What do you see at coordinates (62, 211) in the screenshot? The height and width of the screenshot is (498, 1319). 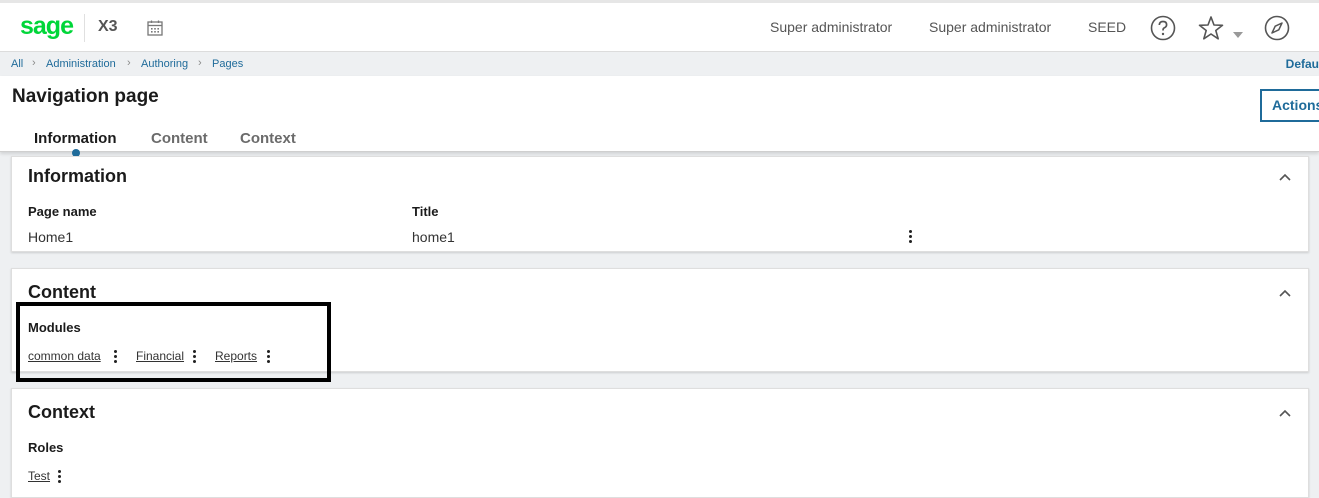 I see `page-name-label: Page name` at bounding box center [62, 211].